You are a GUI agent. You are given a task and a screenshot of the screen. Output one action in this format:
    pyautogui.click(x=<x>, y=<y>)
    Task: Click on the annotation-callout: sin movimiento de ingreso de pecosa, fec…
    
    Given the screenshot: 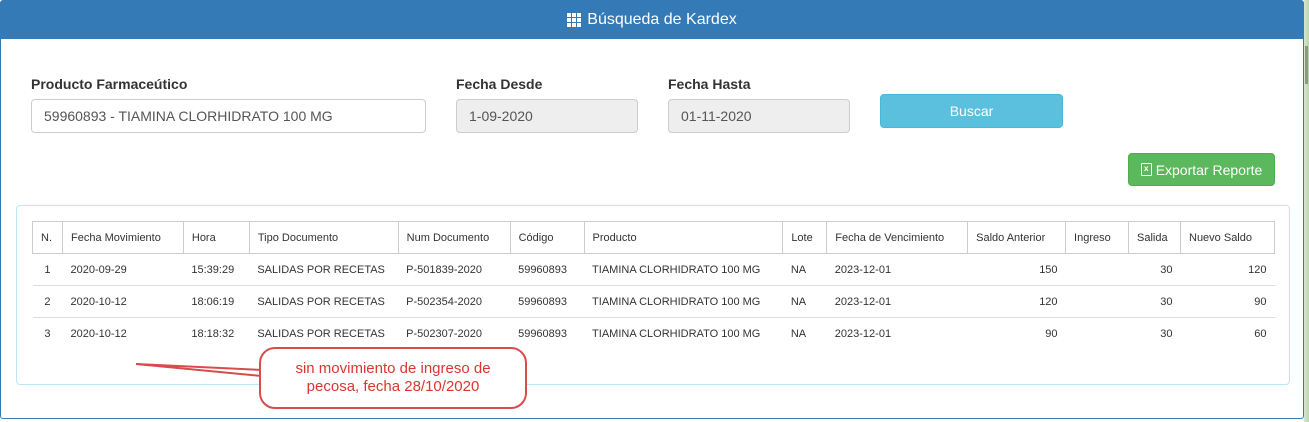 What is the action you would take?
    pyautogui.click(x=393, y=378)
    